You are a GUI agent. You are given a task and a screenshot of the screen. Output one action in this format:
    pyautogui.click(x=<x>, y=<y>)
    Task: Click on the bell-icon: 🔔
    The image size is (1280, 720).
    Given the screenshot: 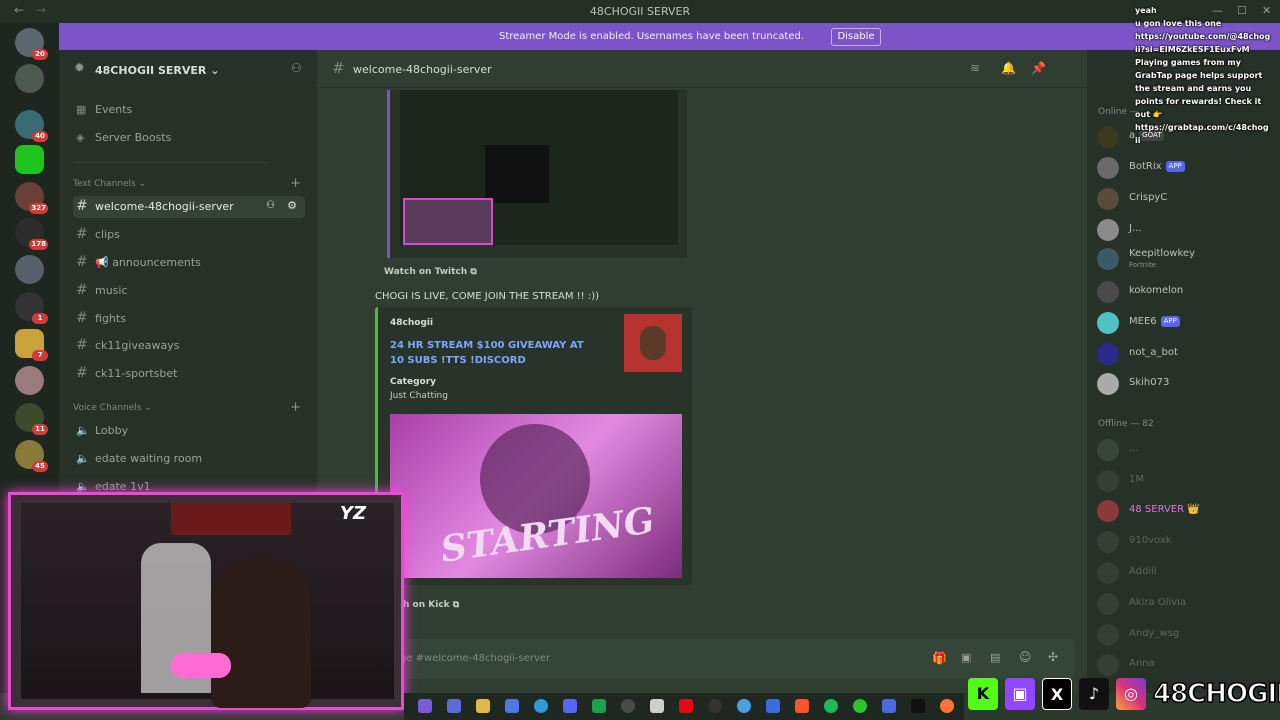 What is the action you would take?
    pyautogui.click(x=1008, y=68)
    